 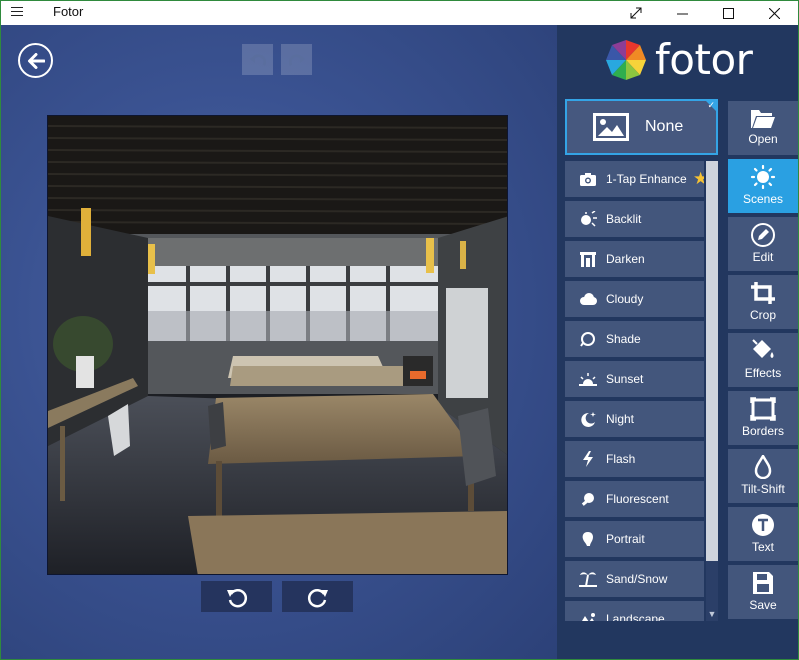 What do you see at coordinates (641, 127) in the screenshot?
I see `scene-none-tile: None ✓` at bounding box center [641, 127].